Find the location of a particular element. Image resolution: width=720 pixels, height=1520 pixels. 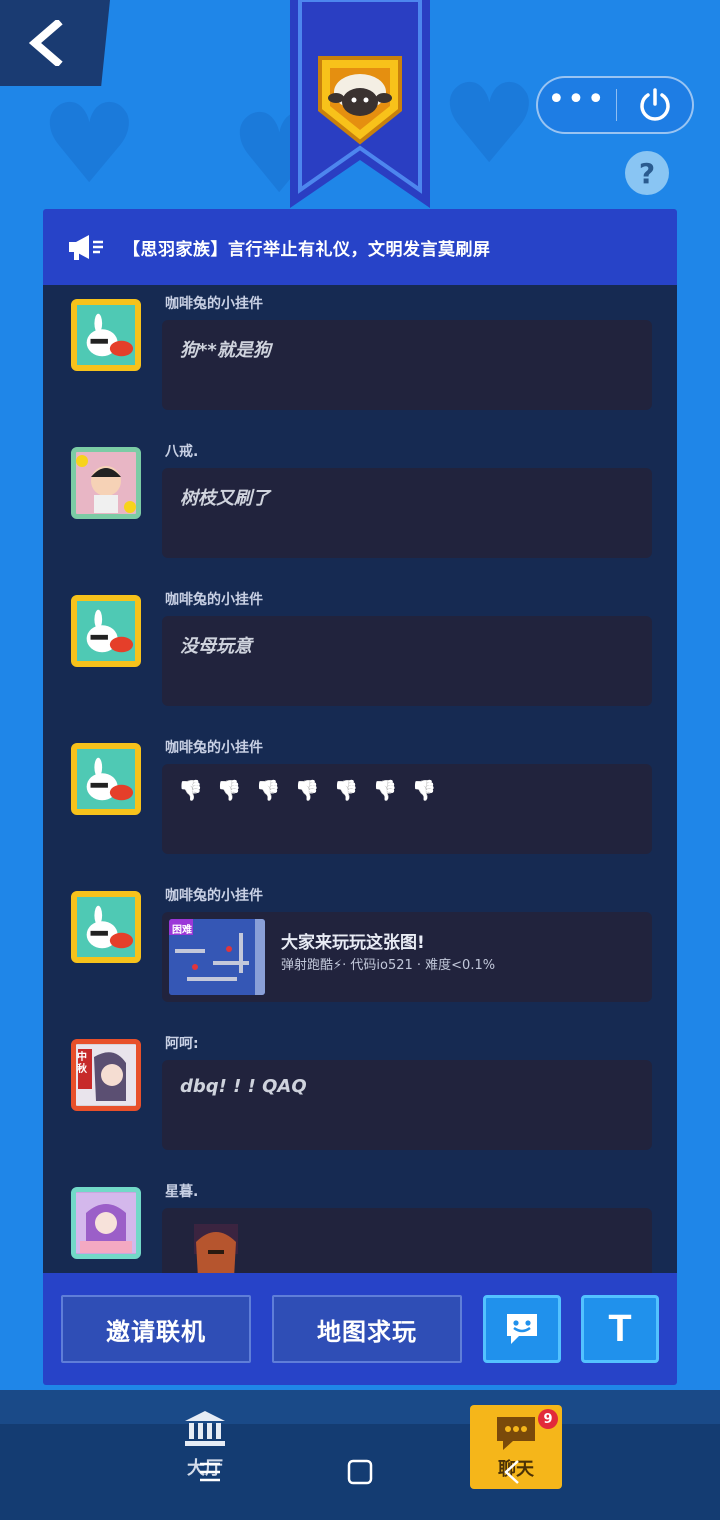

sender-name: 八戒. is located at coordinates (182, 452).